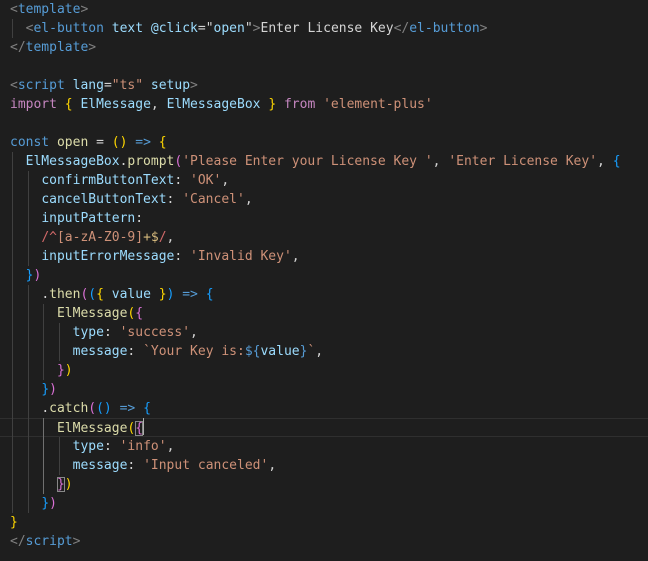  What do you see at coordinates (72, 161) in the screenshot?
I see `code-token: ElMessageBox` at bounding box center [72, 161].